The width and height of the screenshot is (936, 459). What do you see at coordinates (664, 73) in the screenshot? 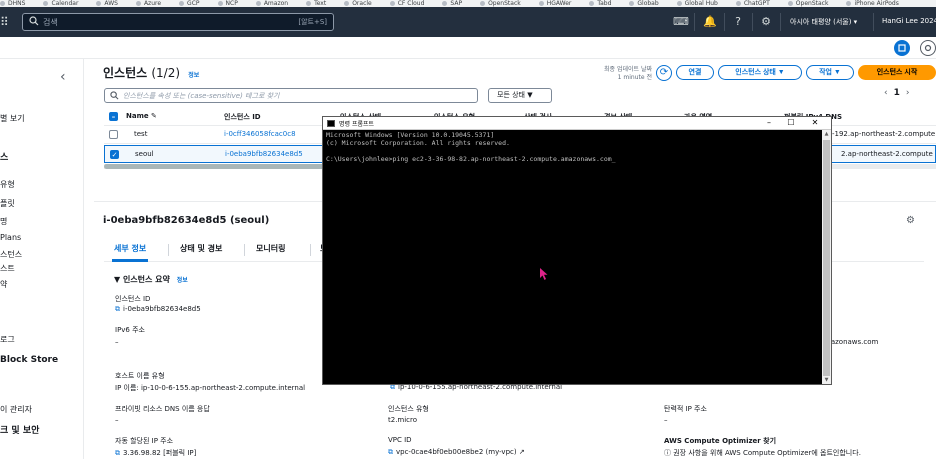
I see `refresh-button: ⟳` at bounding box center [664, 73].